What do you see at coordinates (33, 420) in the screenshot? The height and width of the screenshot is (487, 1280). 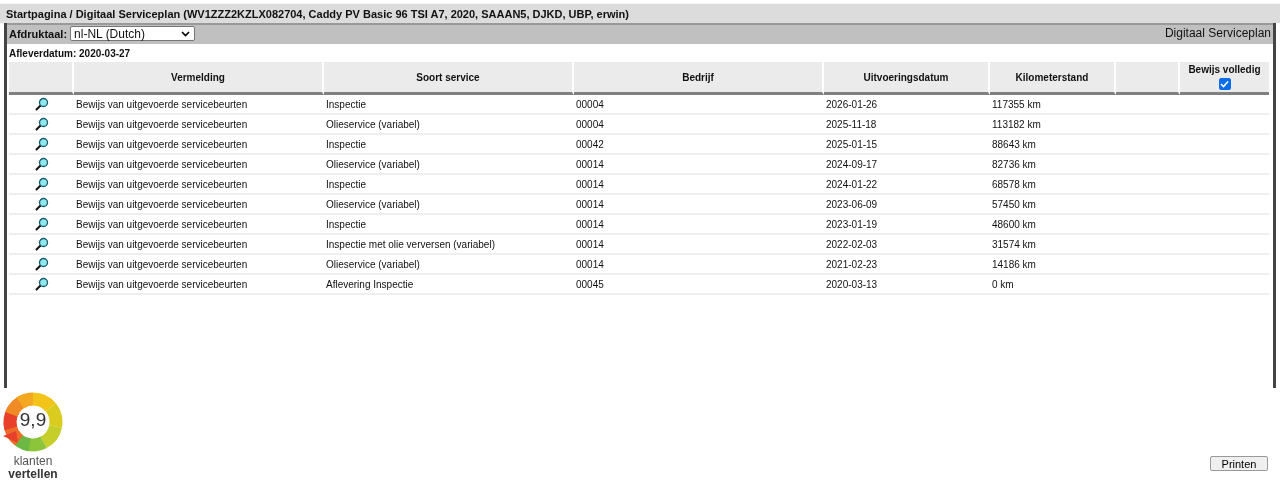 I see `rating-score: 9,9` at bounding box center [33, 420].